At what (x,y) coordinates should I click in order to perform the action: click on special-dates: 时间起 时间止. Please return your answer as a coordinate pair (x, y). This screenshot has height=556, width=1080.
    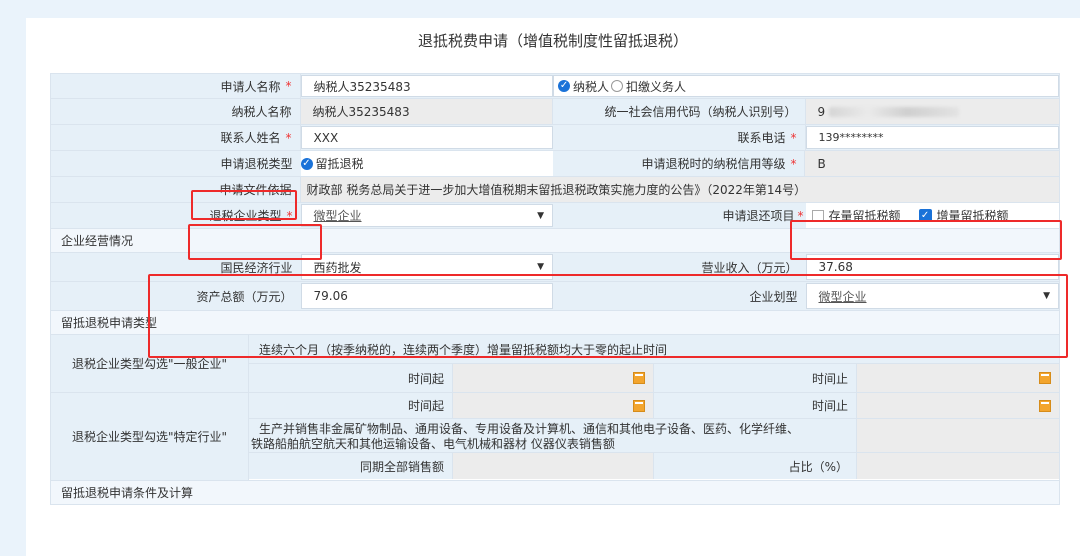
    Looking at the image, I should click on (654, 406).